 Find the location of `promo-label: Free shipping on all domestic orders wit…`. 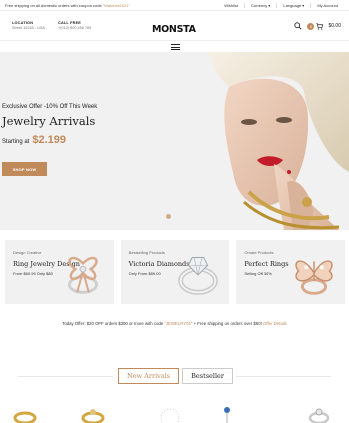

promo-label: Free shipping on all domestic orders wit… is located at coordinates (54, 5).